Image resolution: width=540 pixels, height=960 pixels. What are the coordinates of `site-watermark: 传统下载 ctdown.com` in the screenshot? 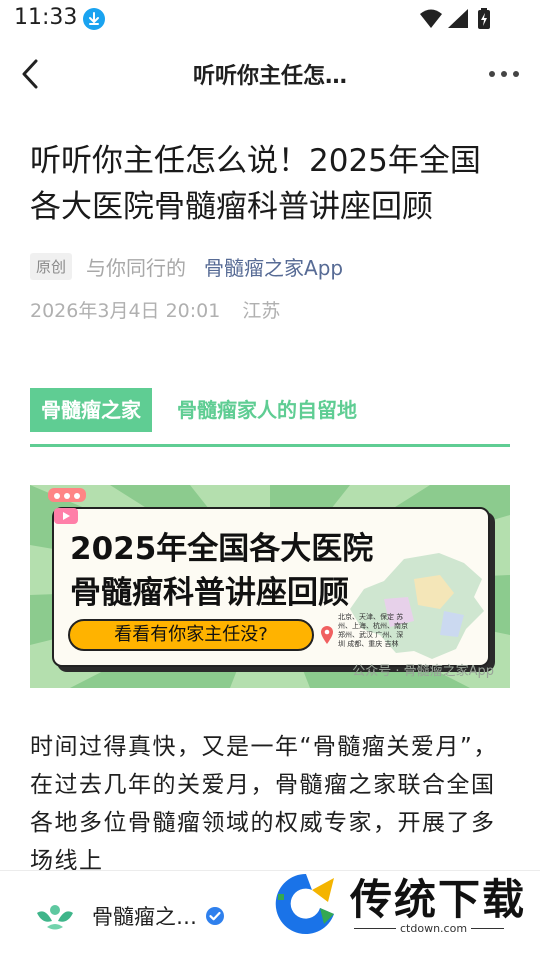 It's located at (404, 910).